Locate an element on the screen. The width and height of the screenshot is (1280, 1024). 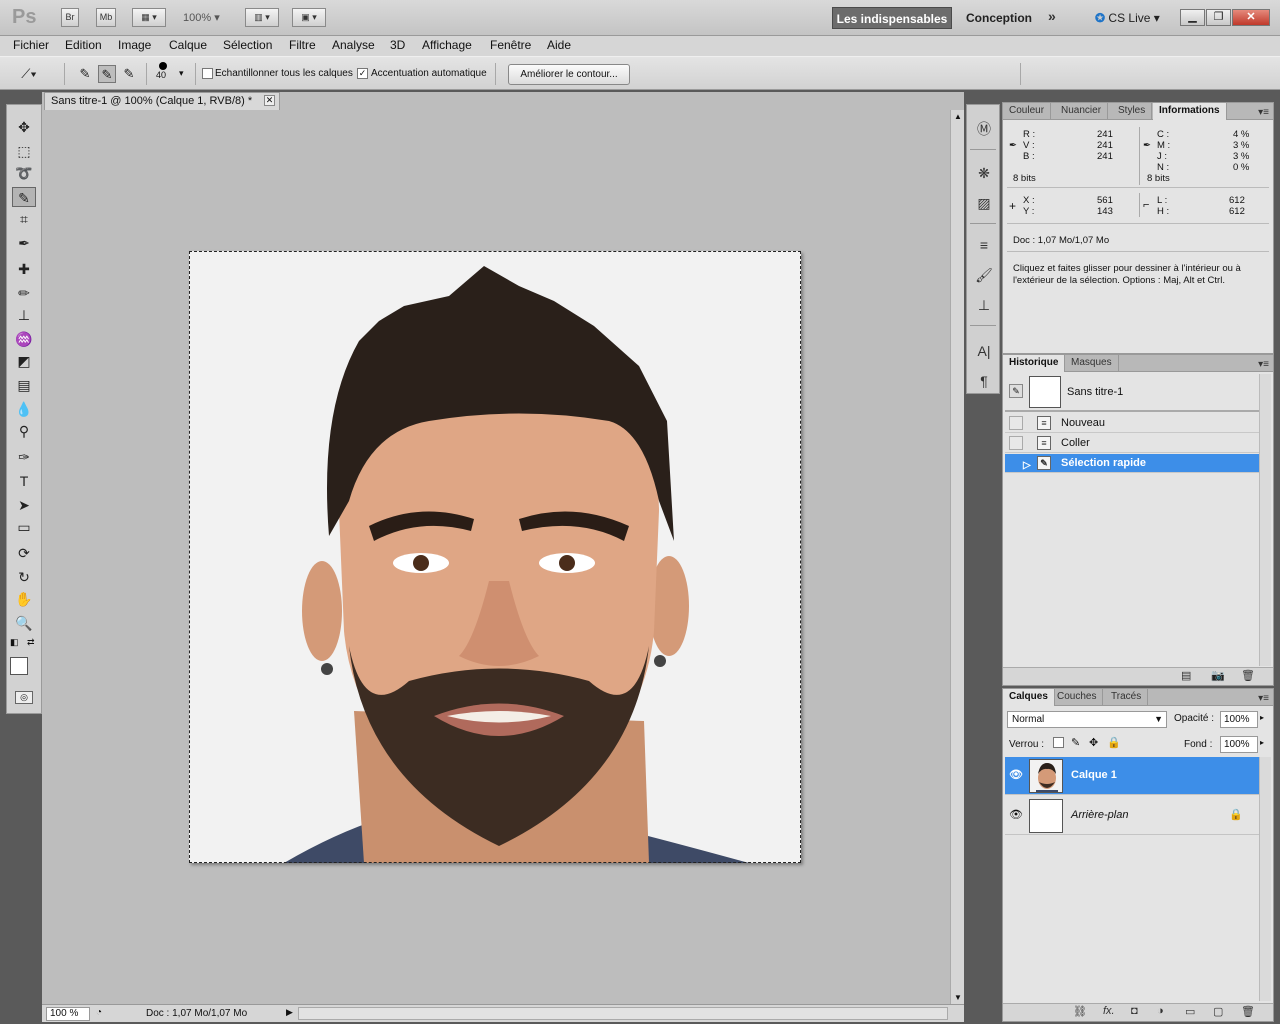
fill-slider-arrow-icon: ▸ is located at coordinates (1262, 742).